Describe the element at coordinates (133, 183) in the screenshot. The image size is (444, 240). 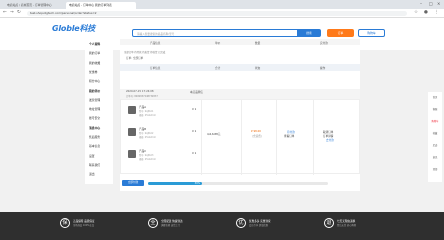
I see `pay-button: 立即付款` at that location.